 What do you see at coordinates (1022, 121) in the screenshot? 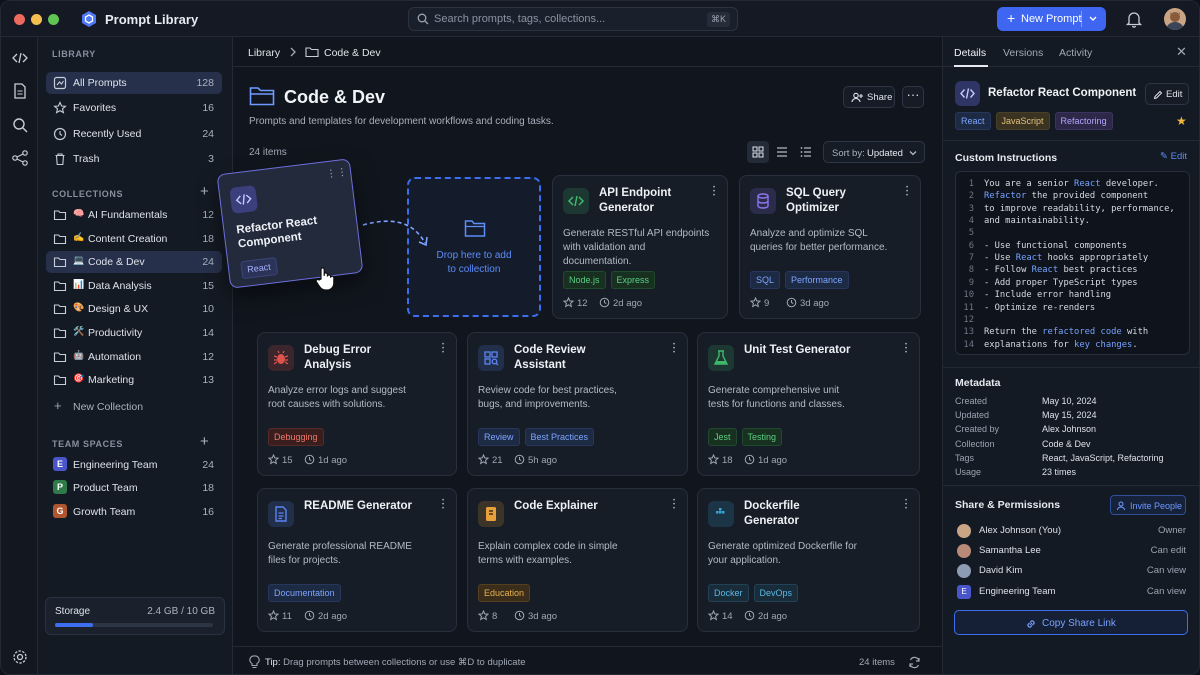
I see `tag: JavaScript` at bounding box center [1022, 121].